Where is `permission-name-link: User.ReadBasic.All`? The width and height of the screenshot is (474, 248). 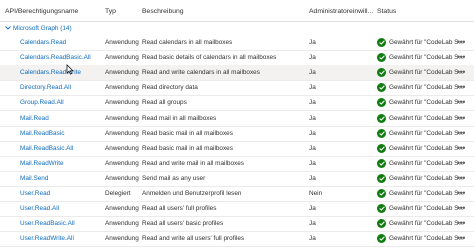
permission-name-link: User.ReadBasic.All is located at coordinates (47, 223).